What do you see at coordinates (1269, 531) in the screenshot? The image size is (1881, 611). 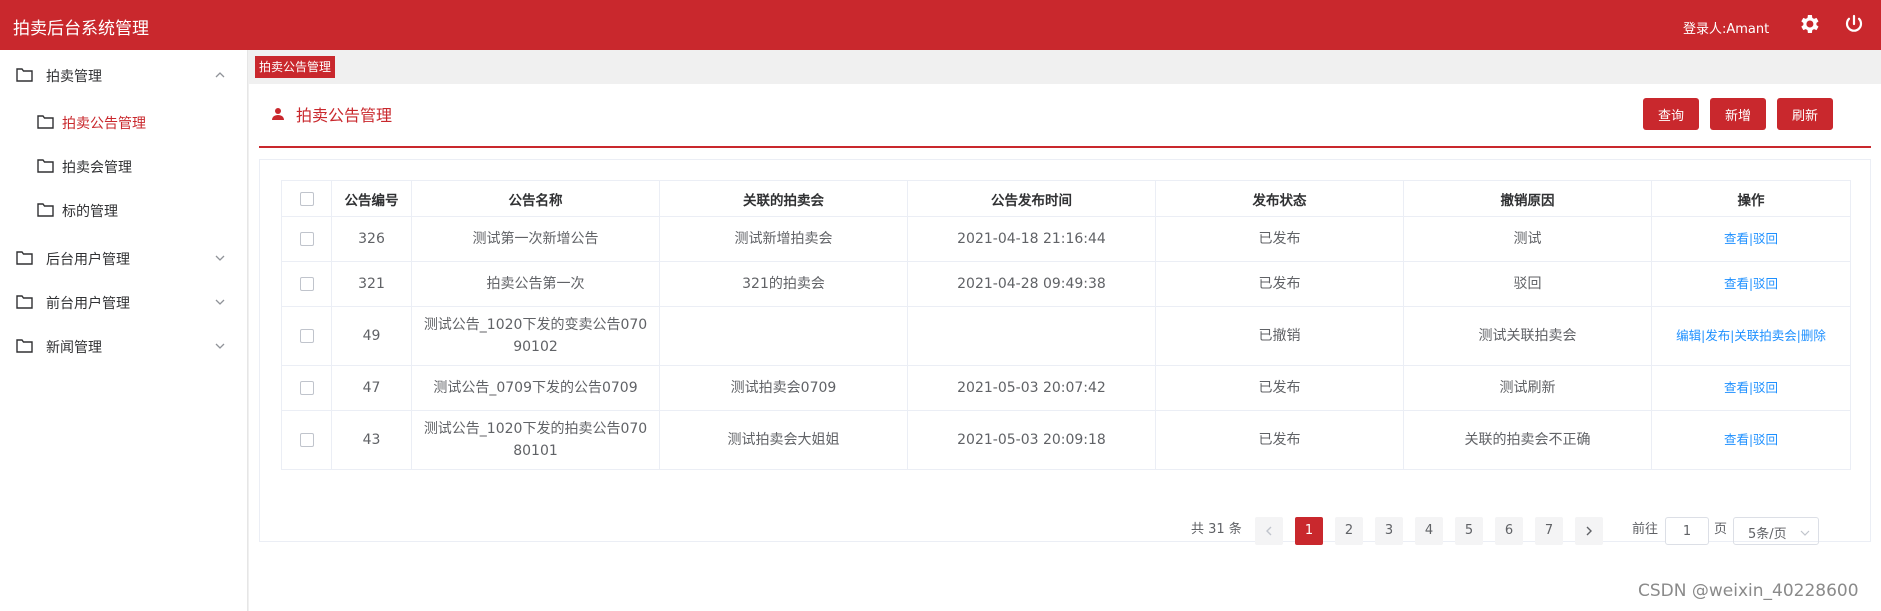 I see `prev-page-button` at bounding box center [1269, 531].